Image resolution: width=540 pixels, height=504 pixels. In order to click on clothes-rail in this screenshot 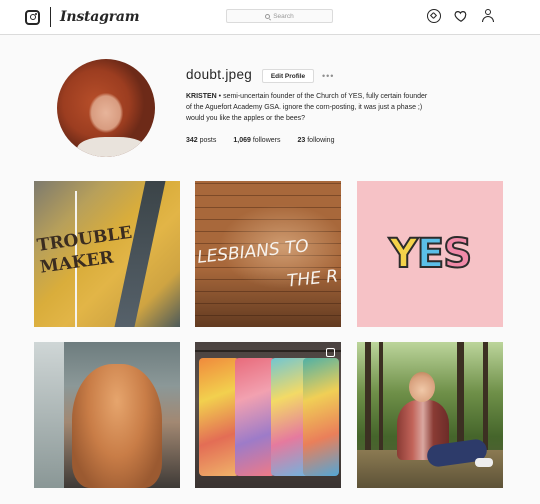, I will do `click(268, 351)`.